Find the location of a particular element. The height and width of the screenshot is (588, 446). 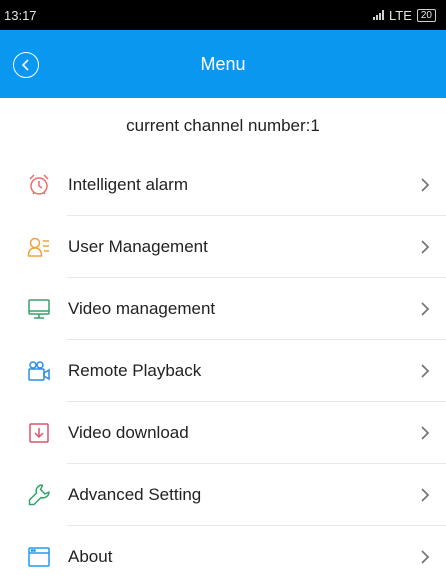

menu-item-label: Advanced Setting is located at coordinates (135, 494).